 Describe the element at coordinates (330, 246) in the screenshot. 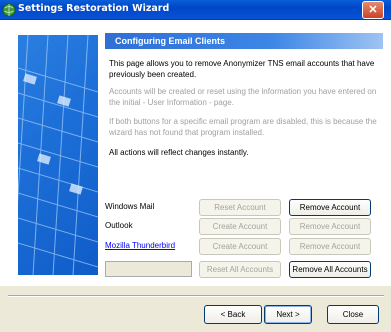

I see `thunderbird-remove-button: Remove Account` at that location.